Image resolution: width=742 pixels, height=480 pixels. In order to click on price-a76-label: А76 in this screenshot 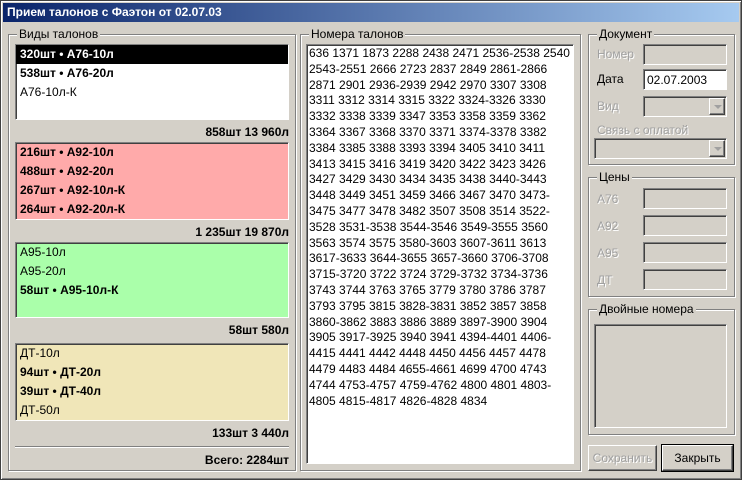, I will do `click(608, 199)`.